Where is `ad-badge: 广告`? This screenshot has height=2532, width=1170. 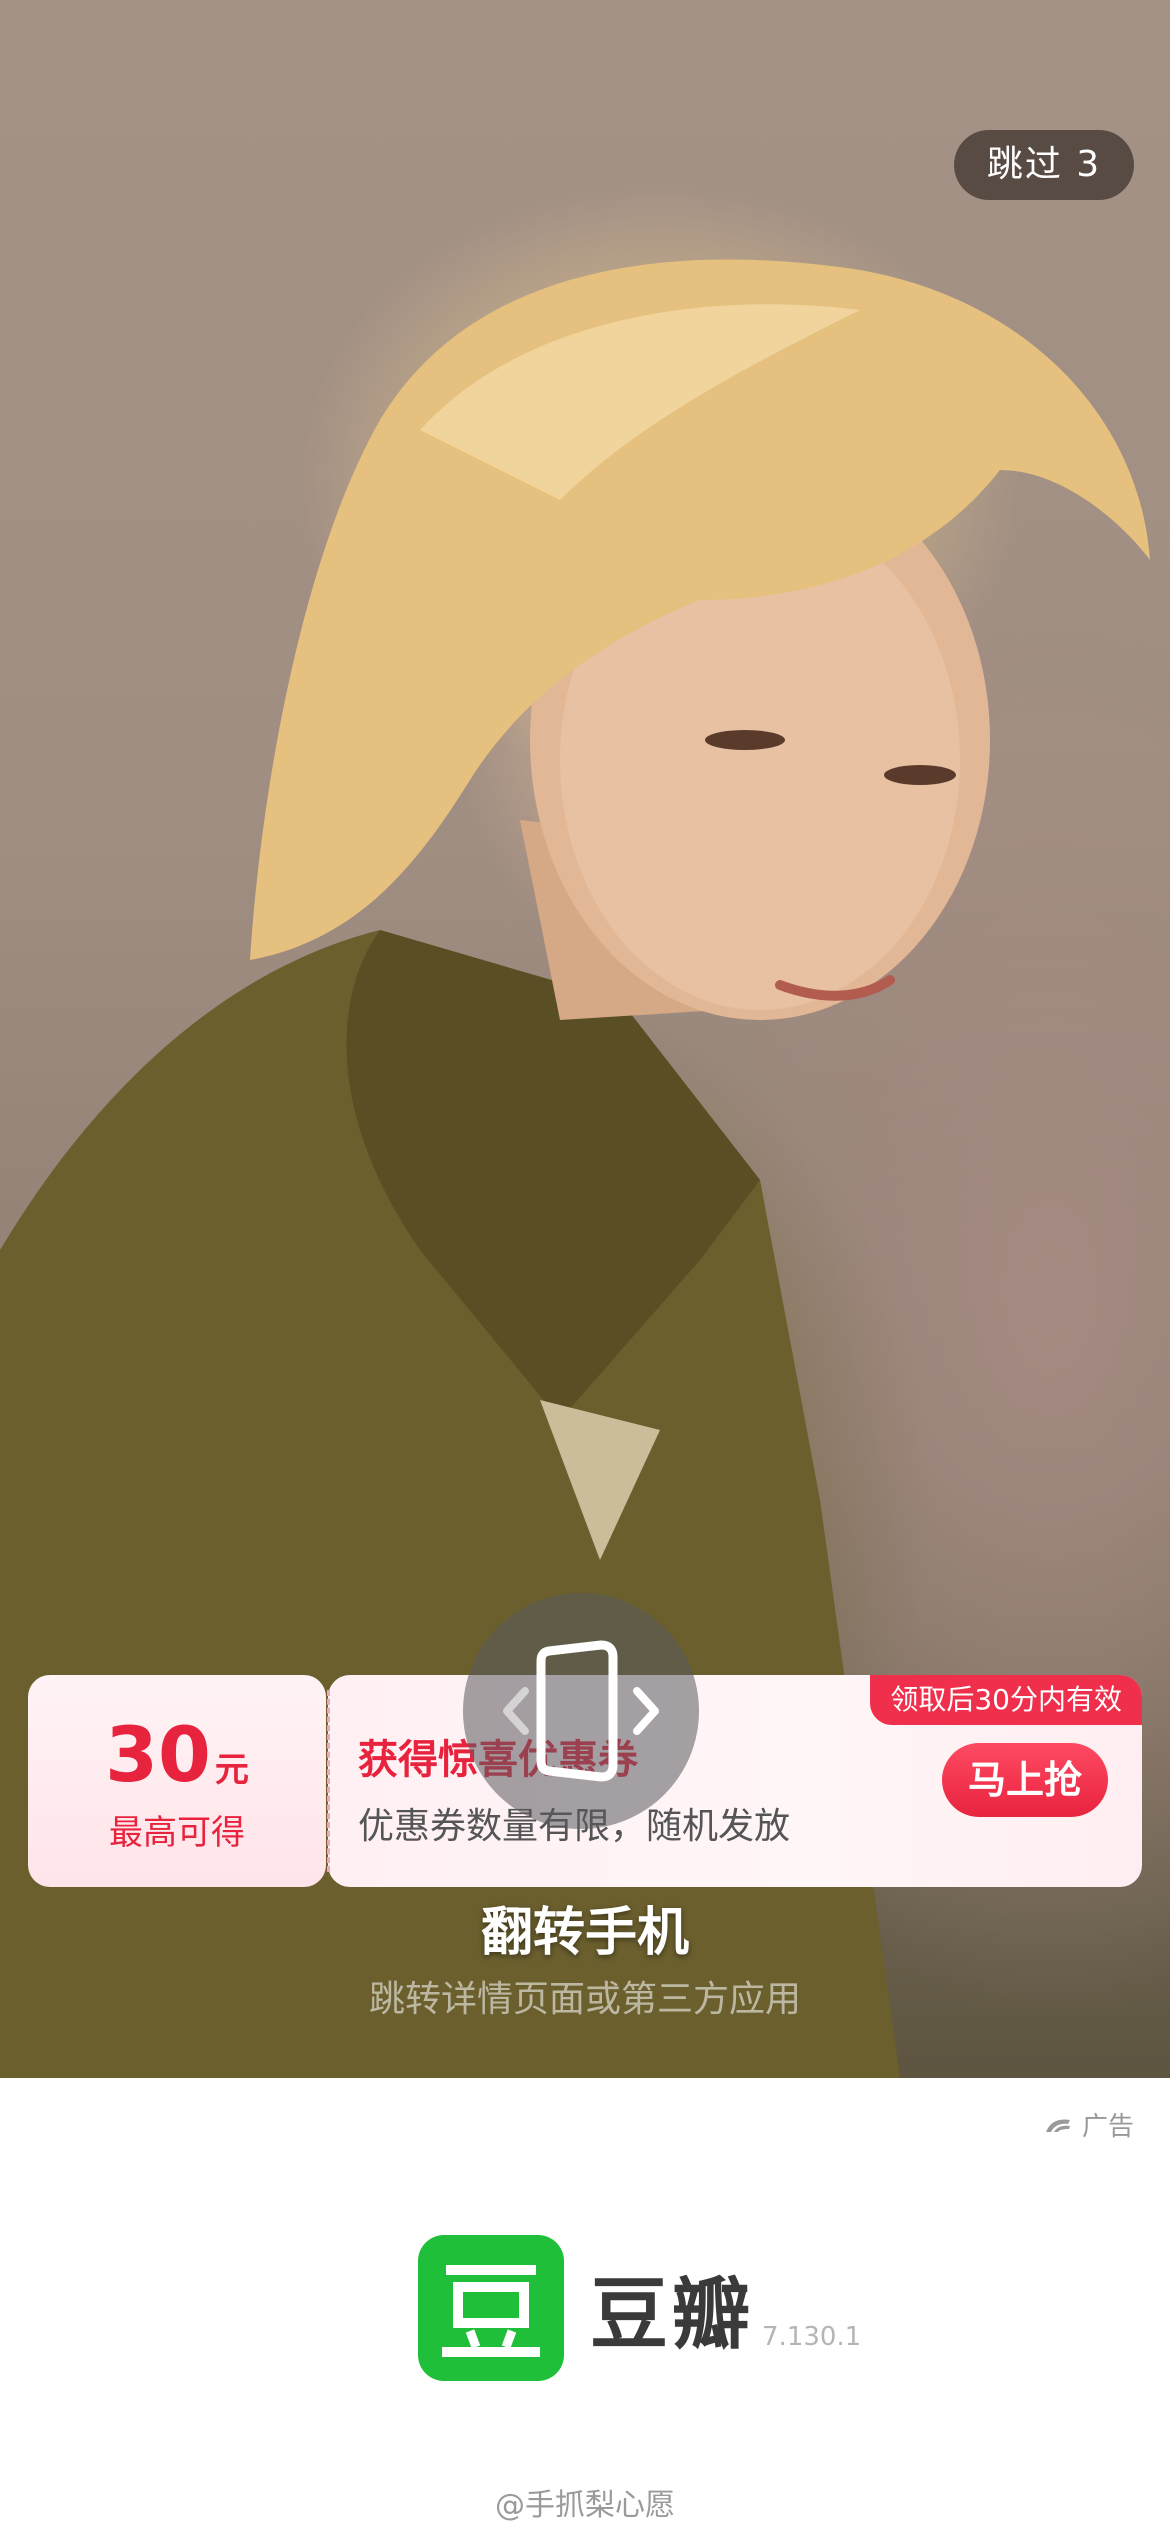 ad-badge: 广告 is located at coordinates (1089, 2124).